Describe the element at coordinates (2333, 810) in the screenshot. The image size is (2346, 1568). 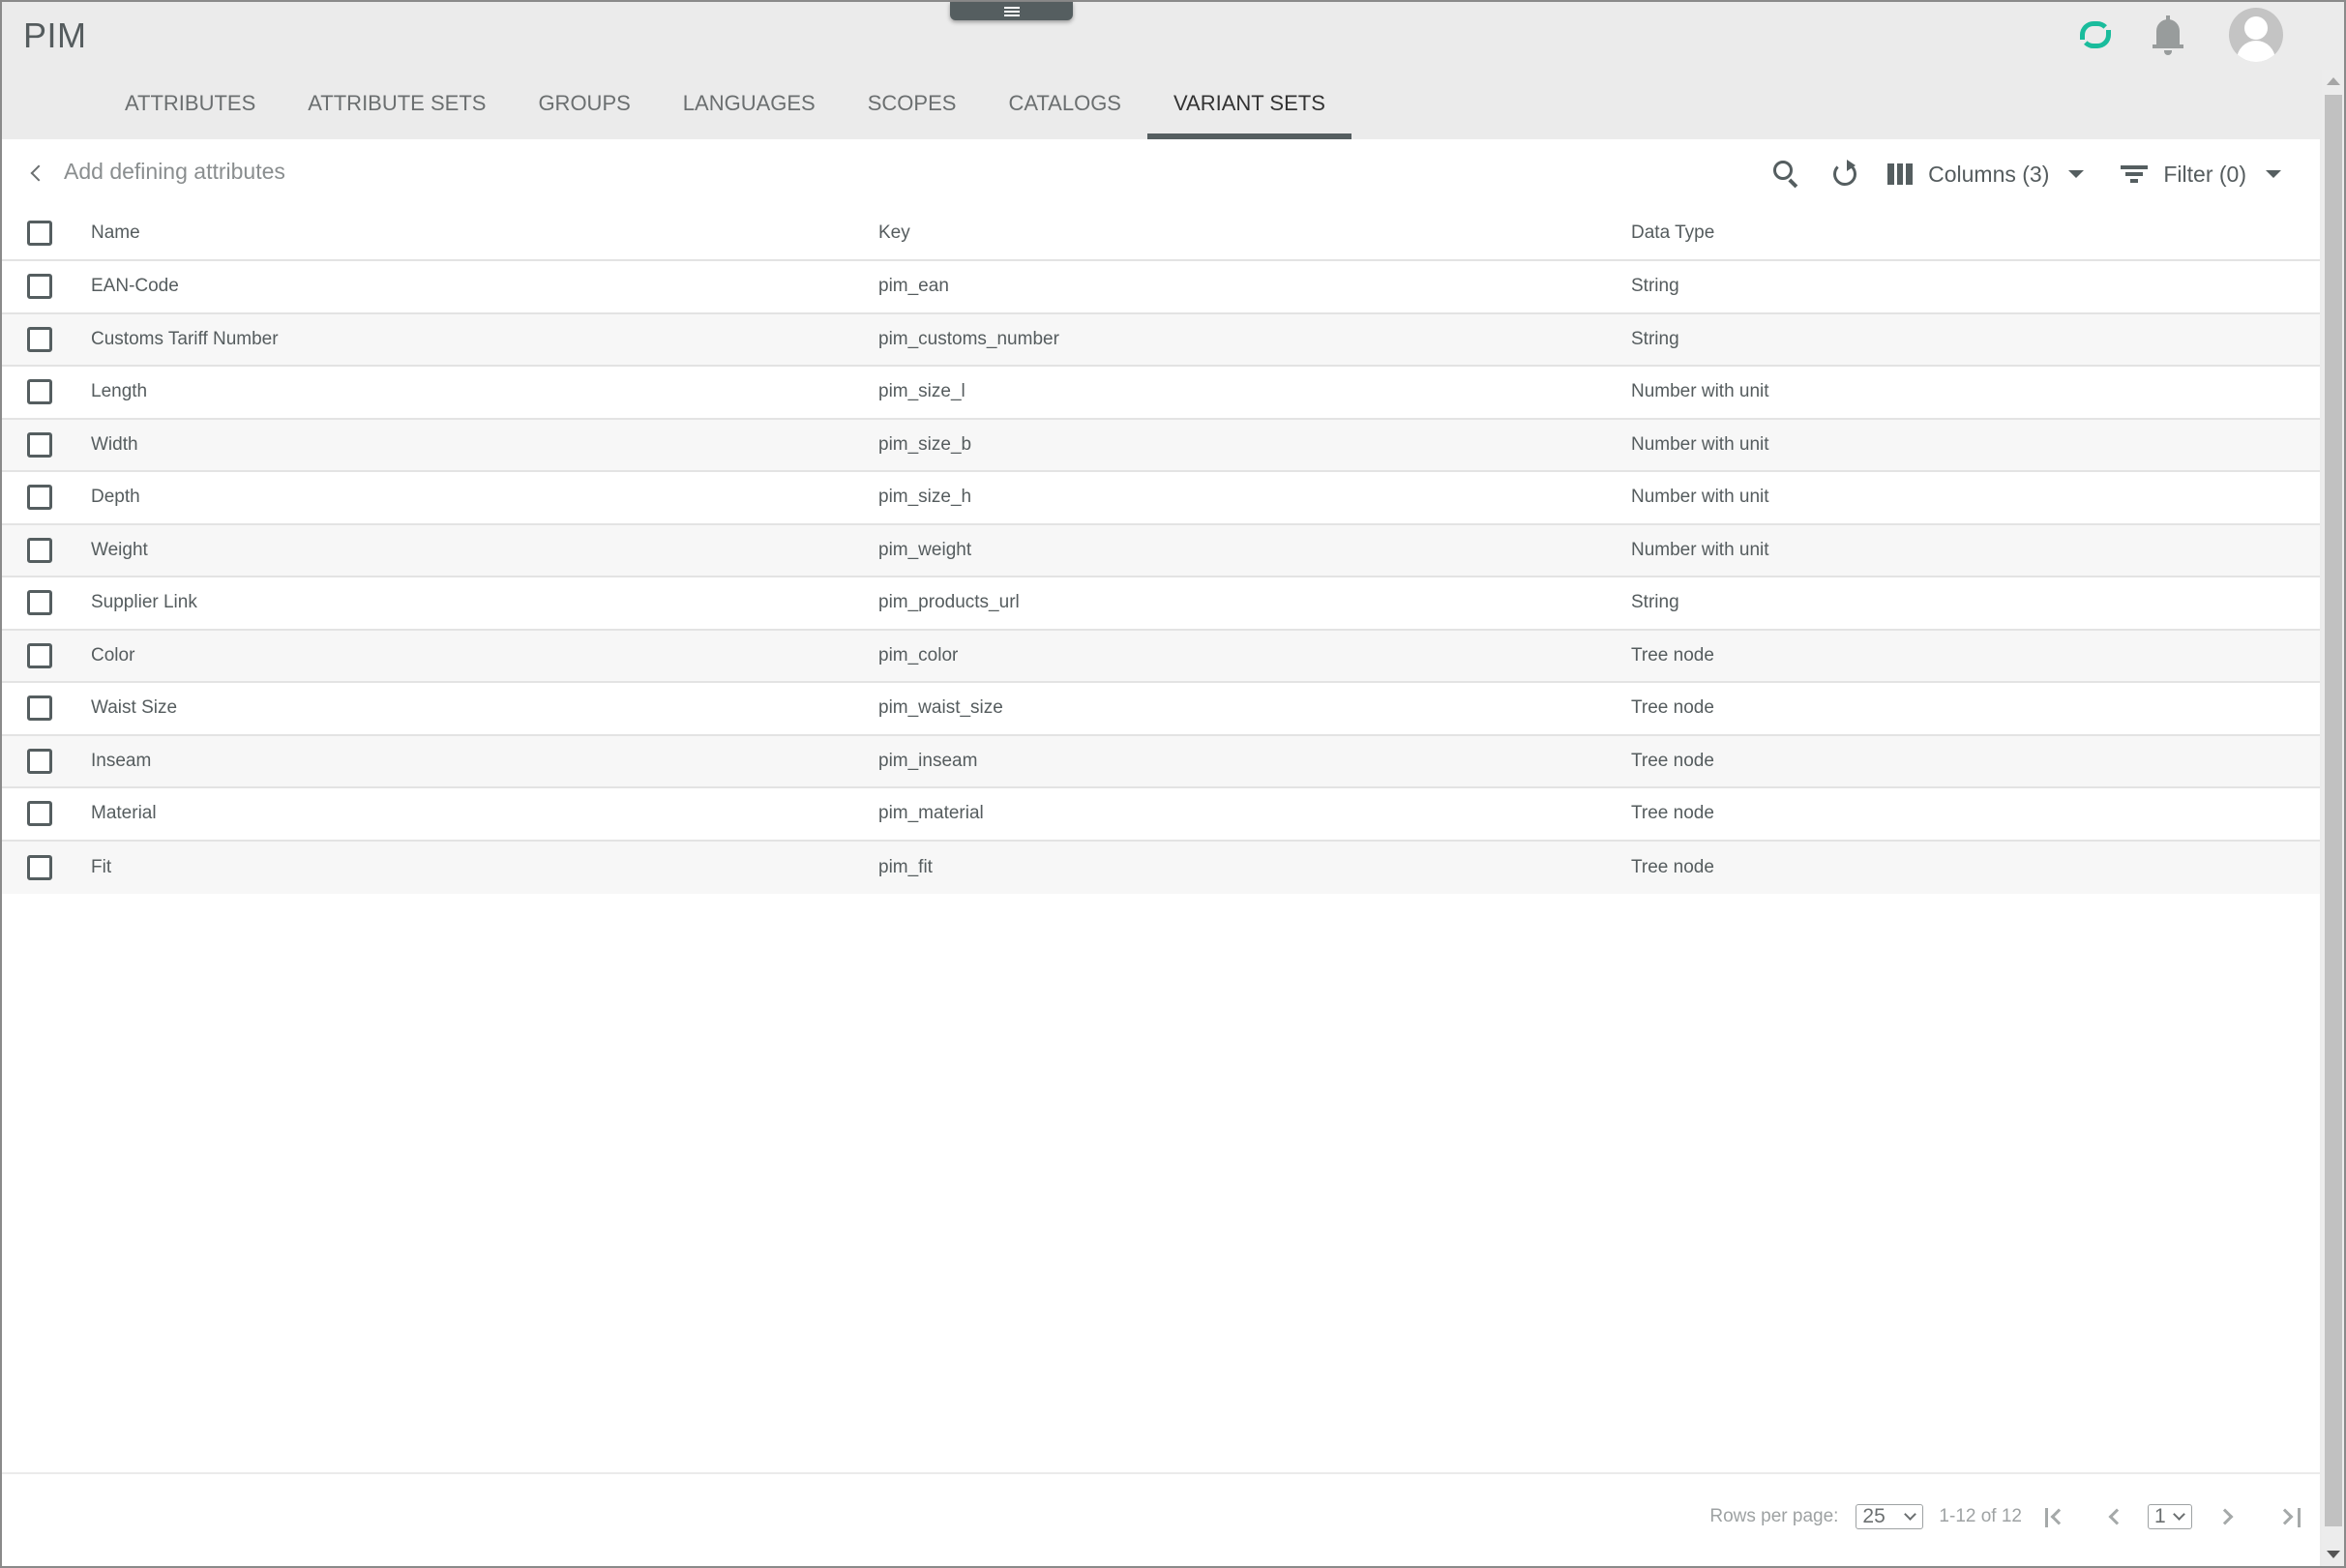
I see `scroll-thumb` at that location.